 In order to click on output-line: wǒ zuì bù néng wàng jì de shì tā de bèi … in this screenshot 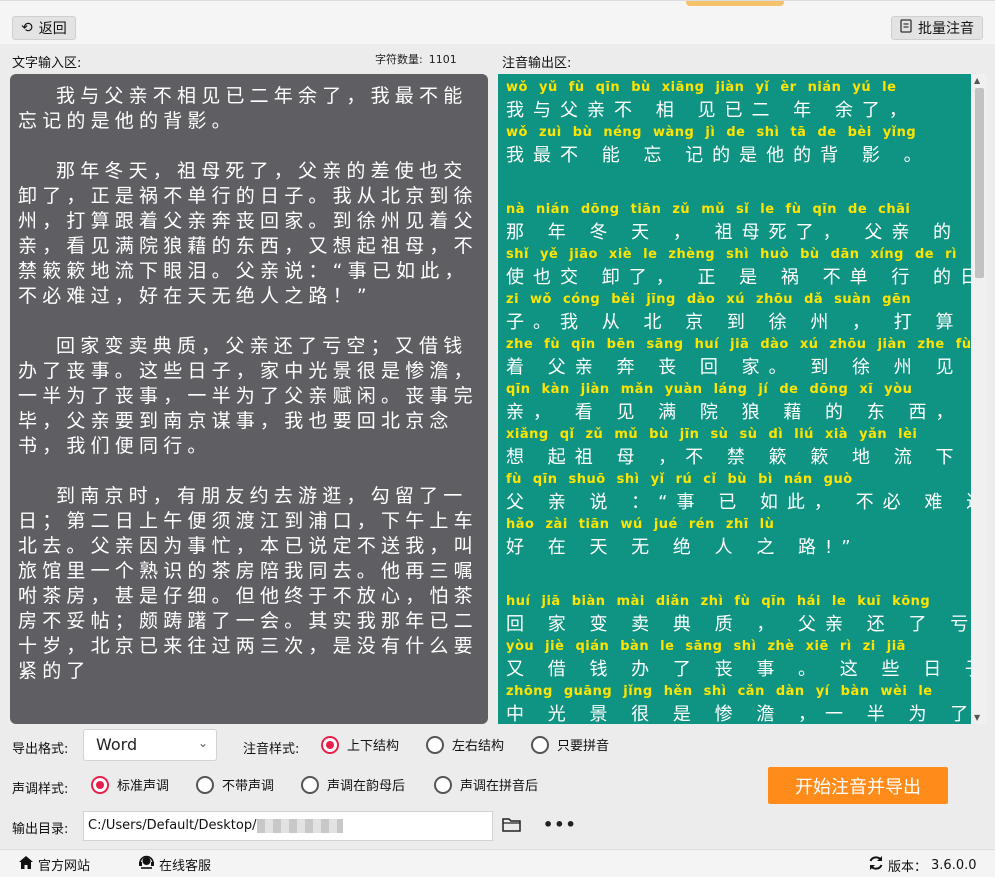, I will do `click(735, 145)`.